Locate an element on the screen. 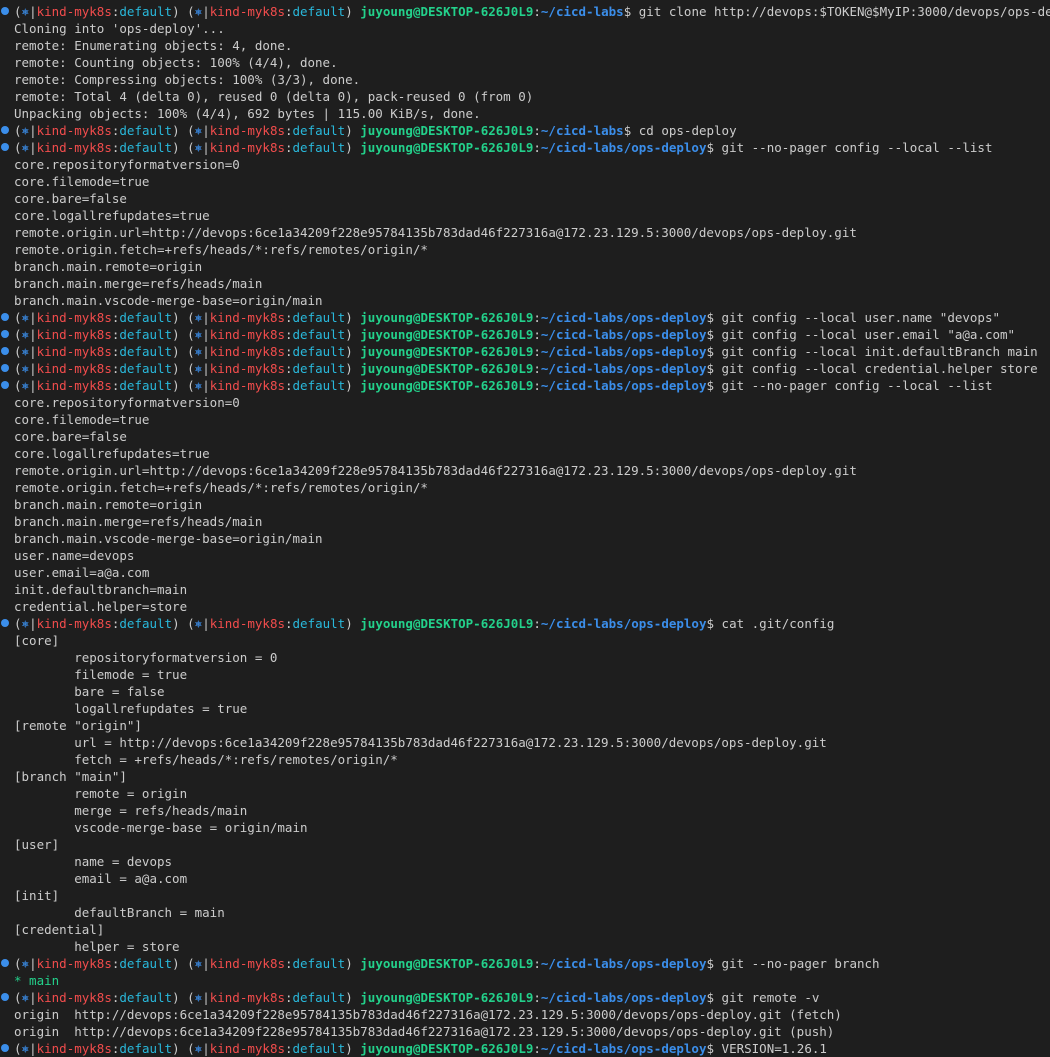  output-text: branch.main.merge=refs/heads/main is located at coordinates (138, 521).